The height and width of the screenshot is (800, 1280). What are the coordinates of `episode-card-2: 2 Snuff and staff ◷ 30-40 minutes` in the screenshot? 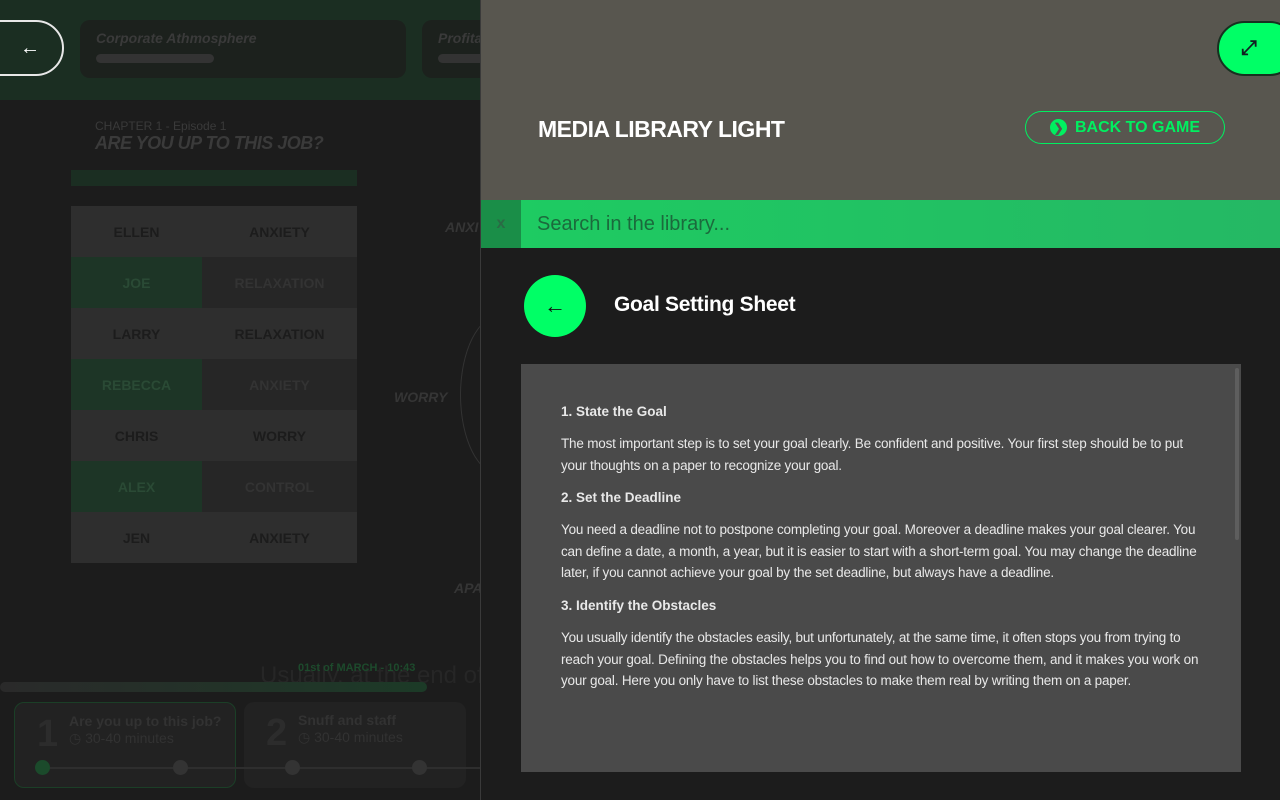 It's located at (355, 745).